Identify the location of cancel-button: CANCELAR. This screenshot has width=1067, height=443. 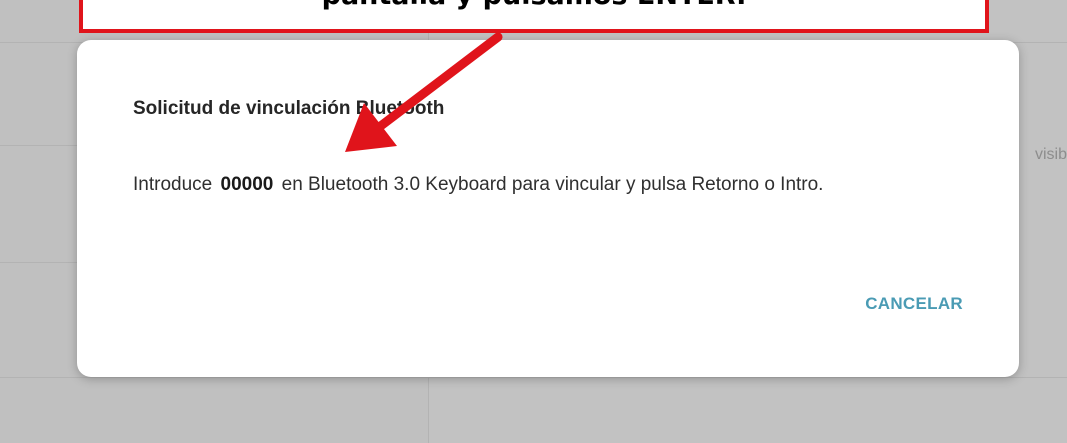
(914, 304).